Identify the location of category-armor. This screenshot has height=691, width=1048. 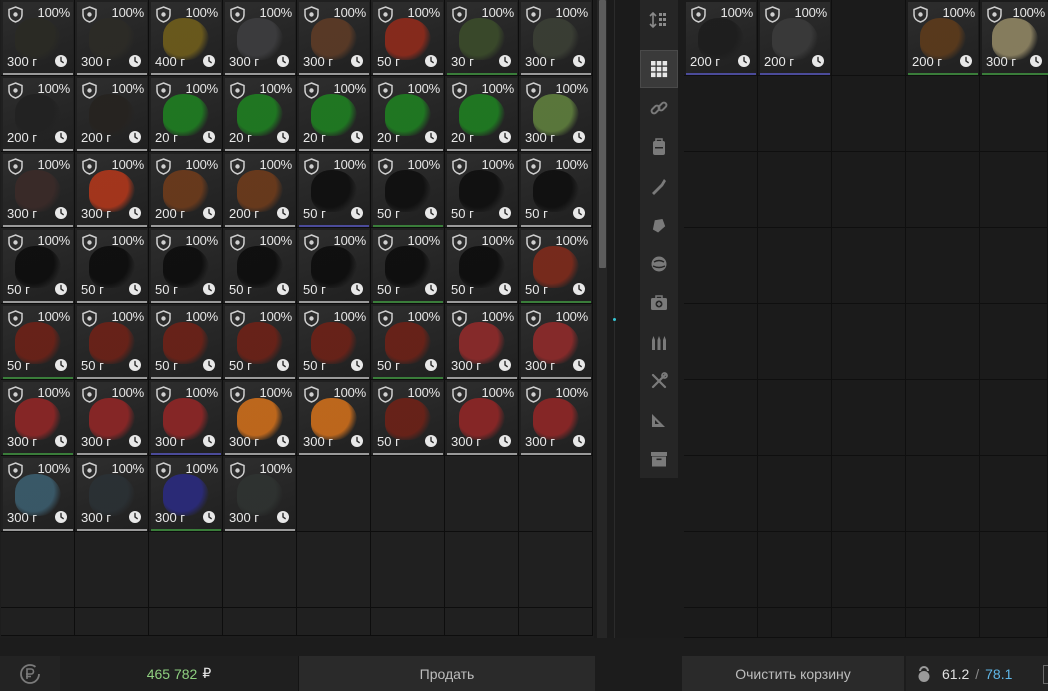
(659, 225).